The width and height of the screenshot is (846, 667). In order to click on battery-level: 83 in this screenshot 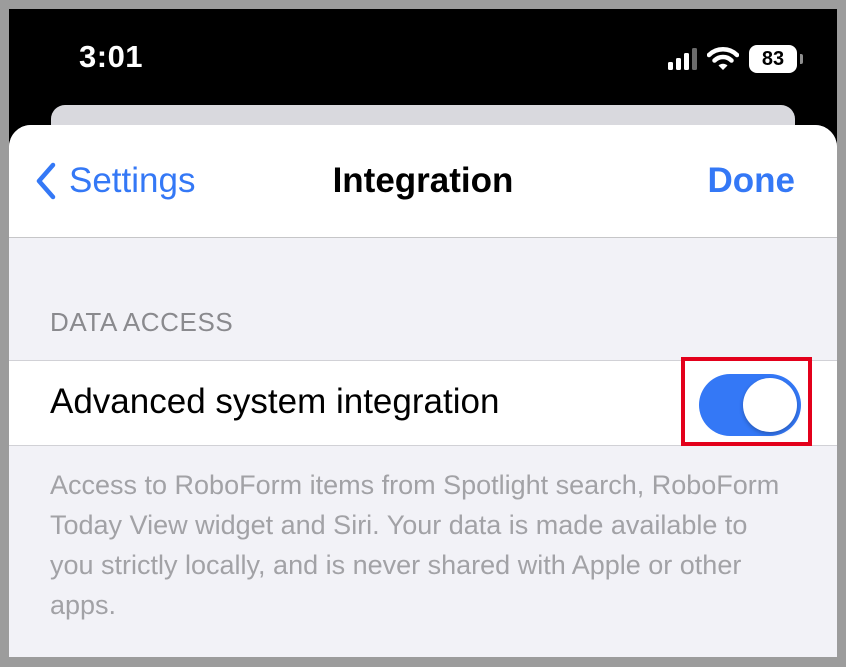, I will do `click(773, 59)`.